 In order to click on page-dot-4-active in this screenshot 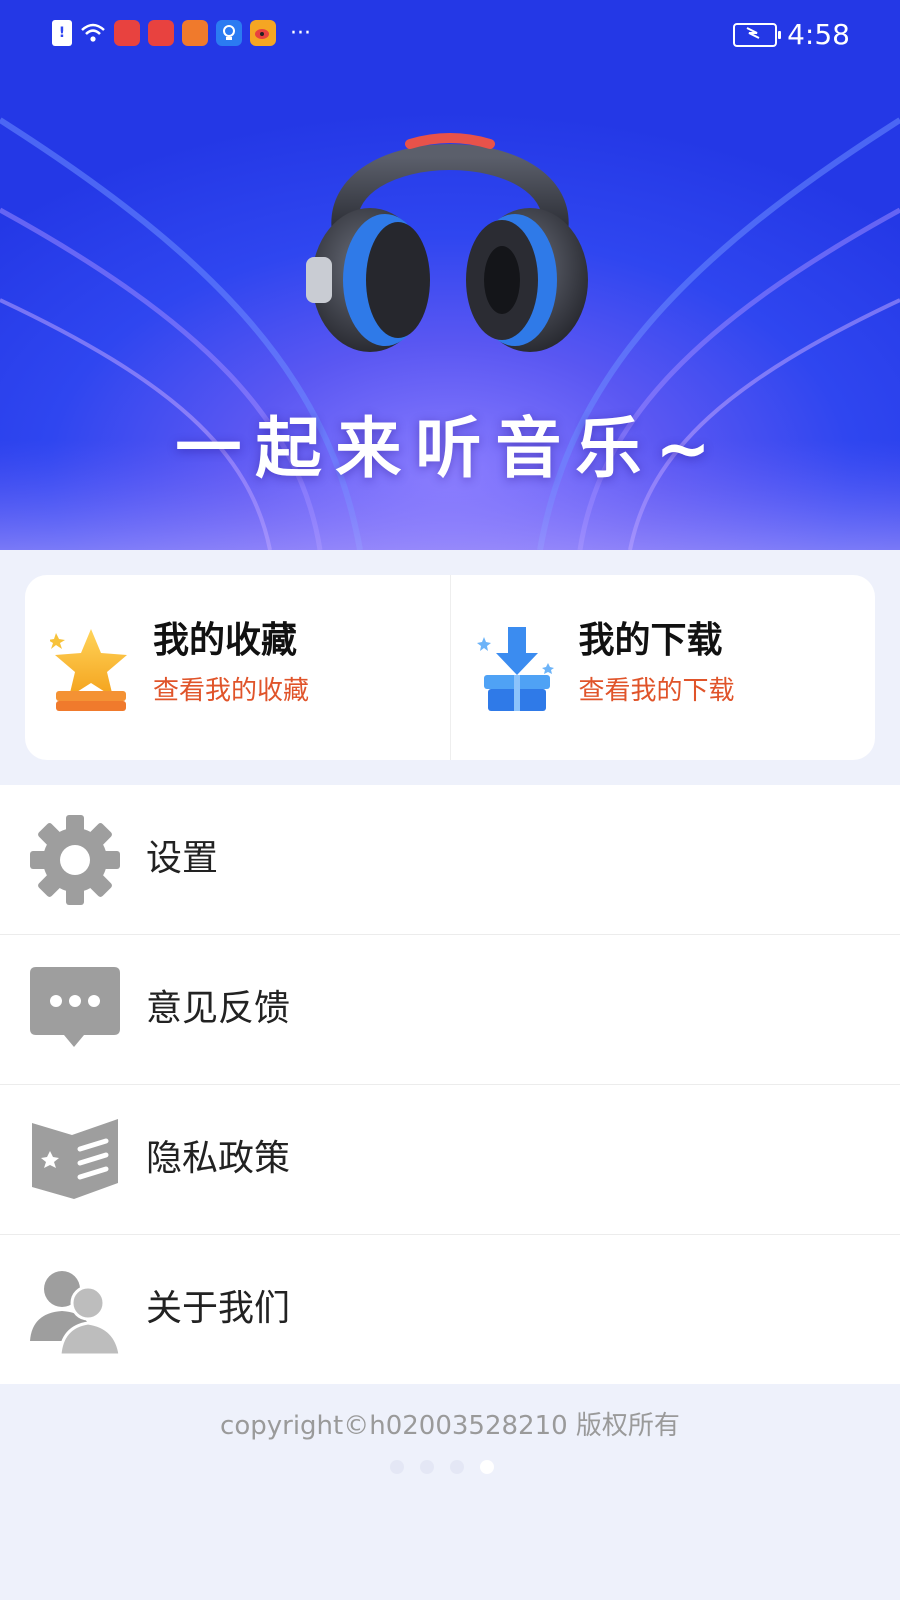, I will do `click(487, 1467)`.